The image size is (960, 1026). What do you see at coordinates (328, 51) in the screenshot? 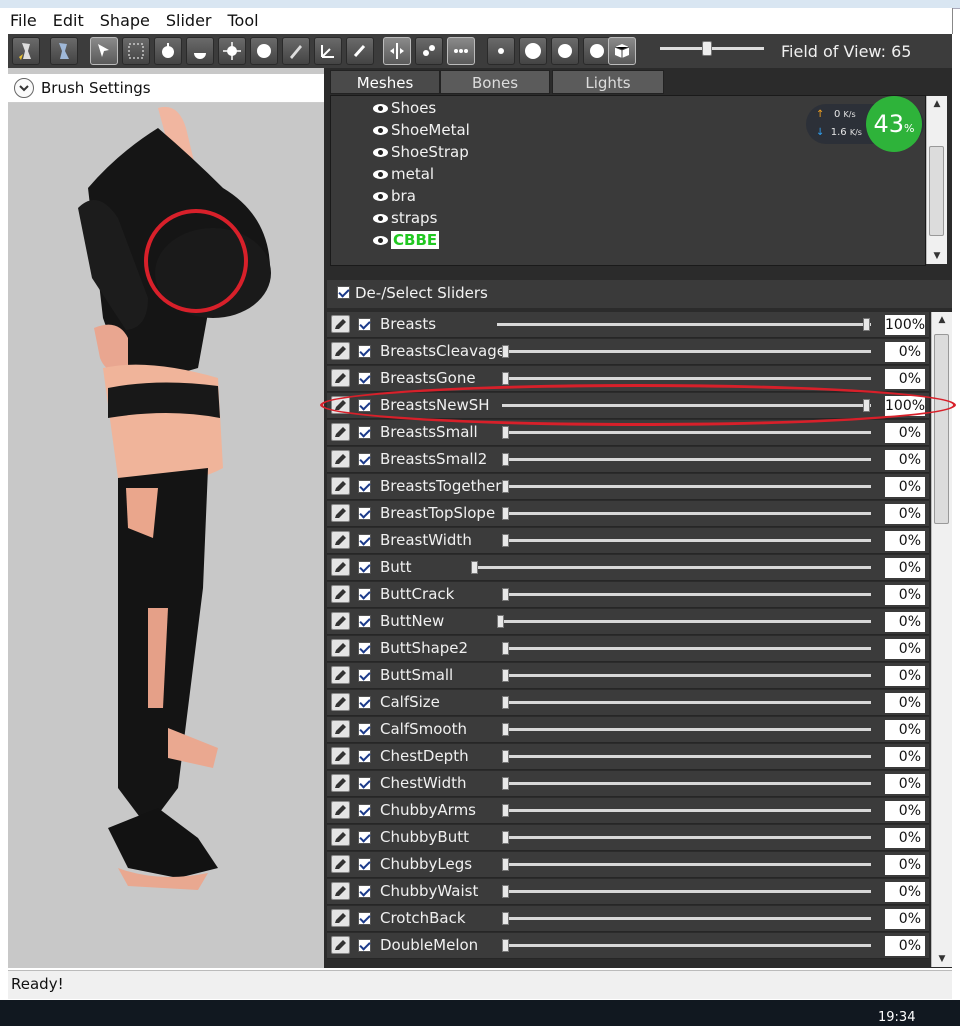
I see `transform-icon` at bounding box center [328, 51].